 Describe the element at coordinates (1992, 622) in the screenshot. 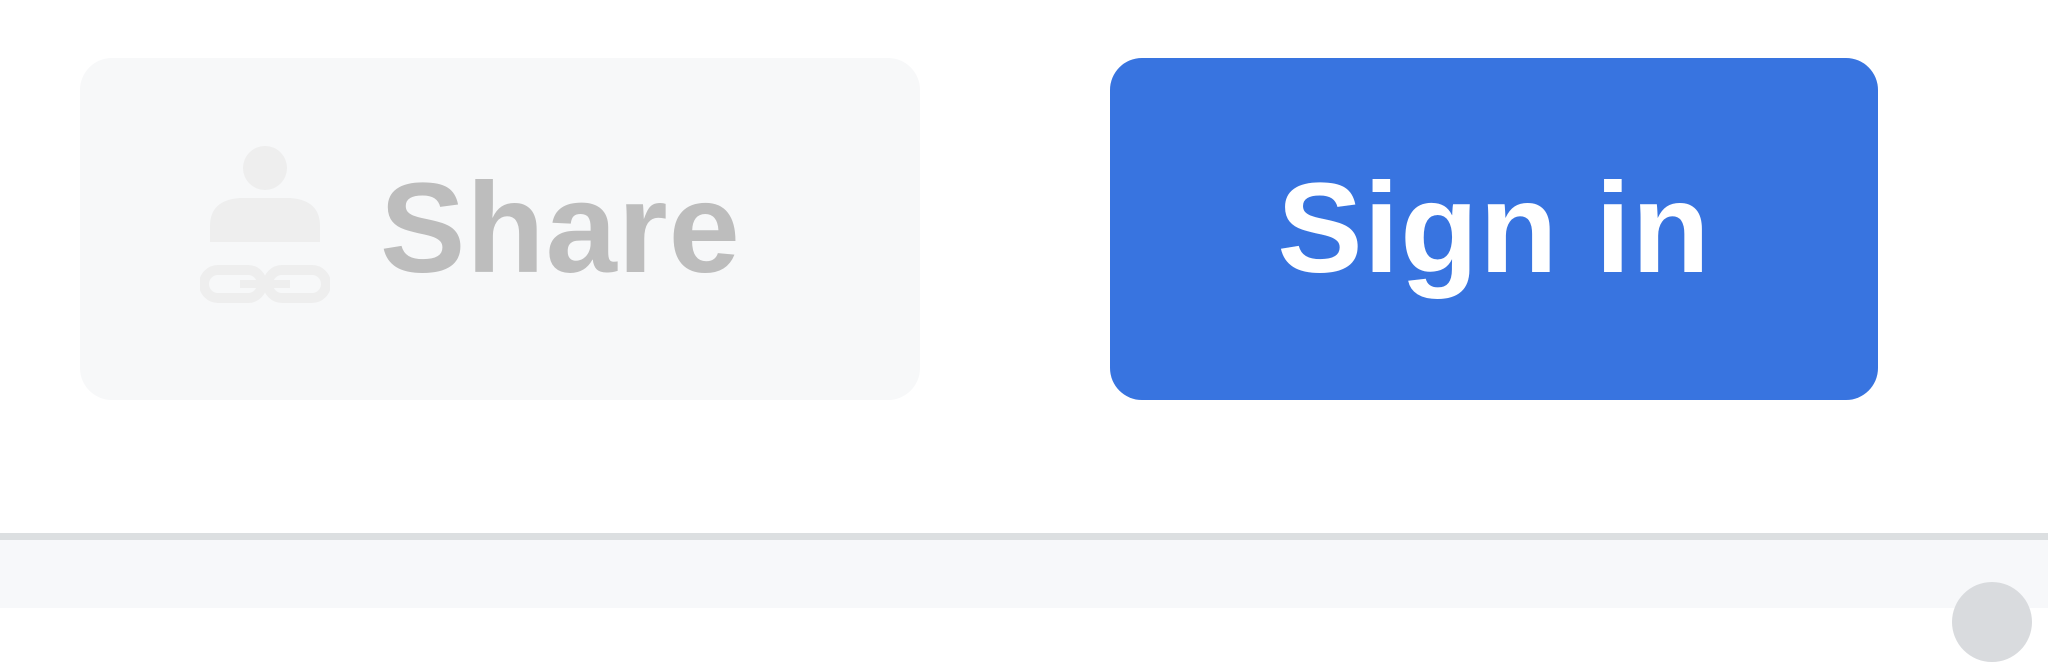

I see `scrollbar-thumb` at that location.